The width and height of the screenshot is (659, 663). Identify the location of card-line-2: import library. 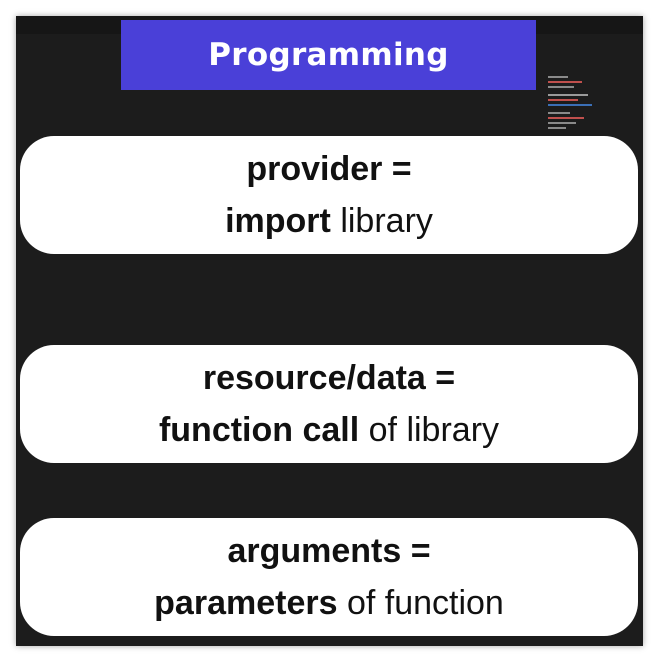
(329, 221).